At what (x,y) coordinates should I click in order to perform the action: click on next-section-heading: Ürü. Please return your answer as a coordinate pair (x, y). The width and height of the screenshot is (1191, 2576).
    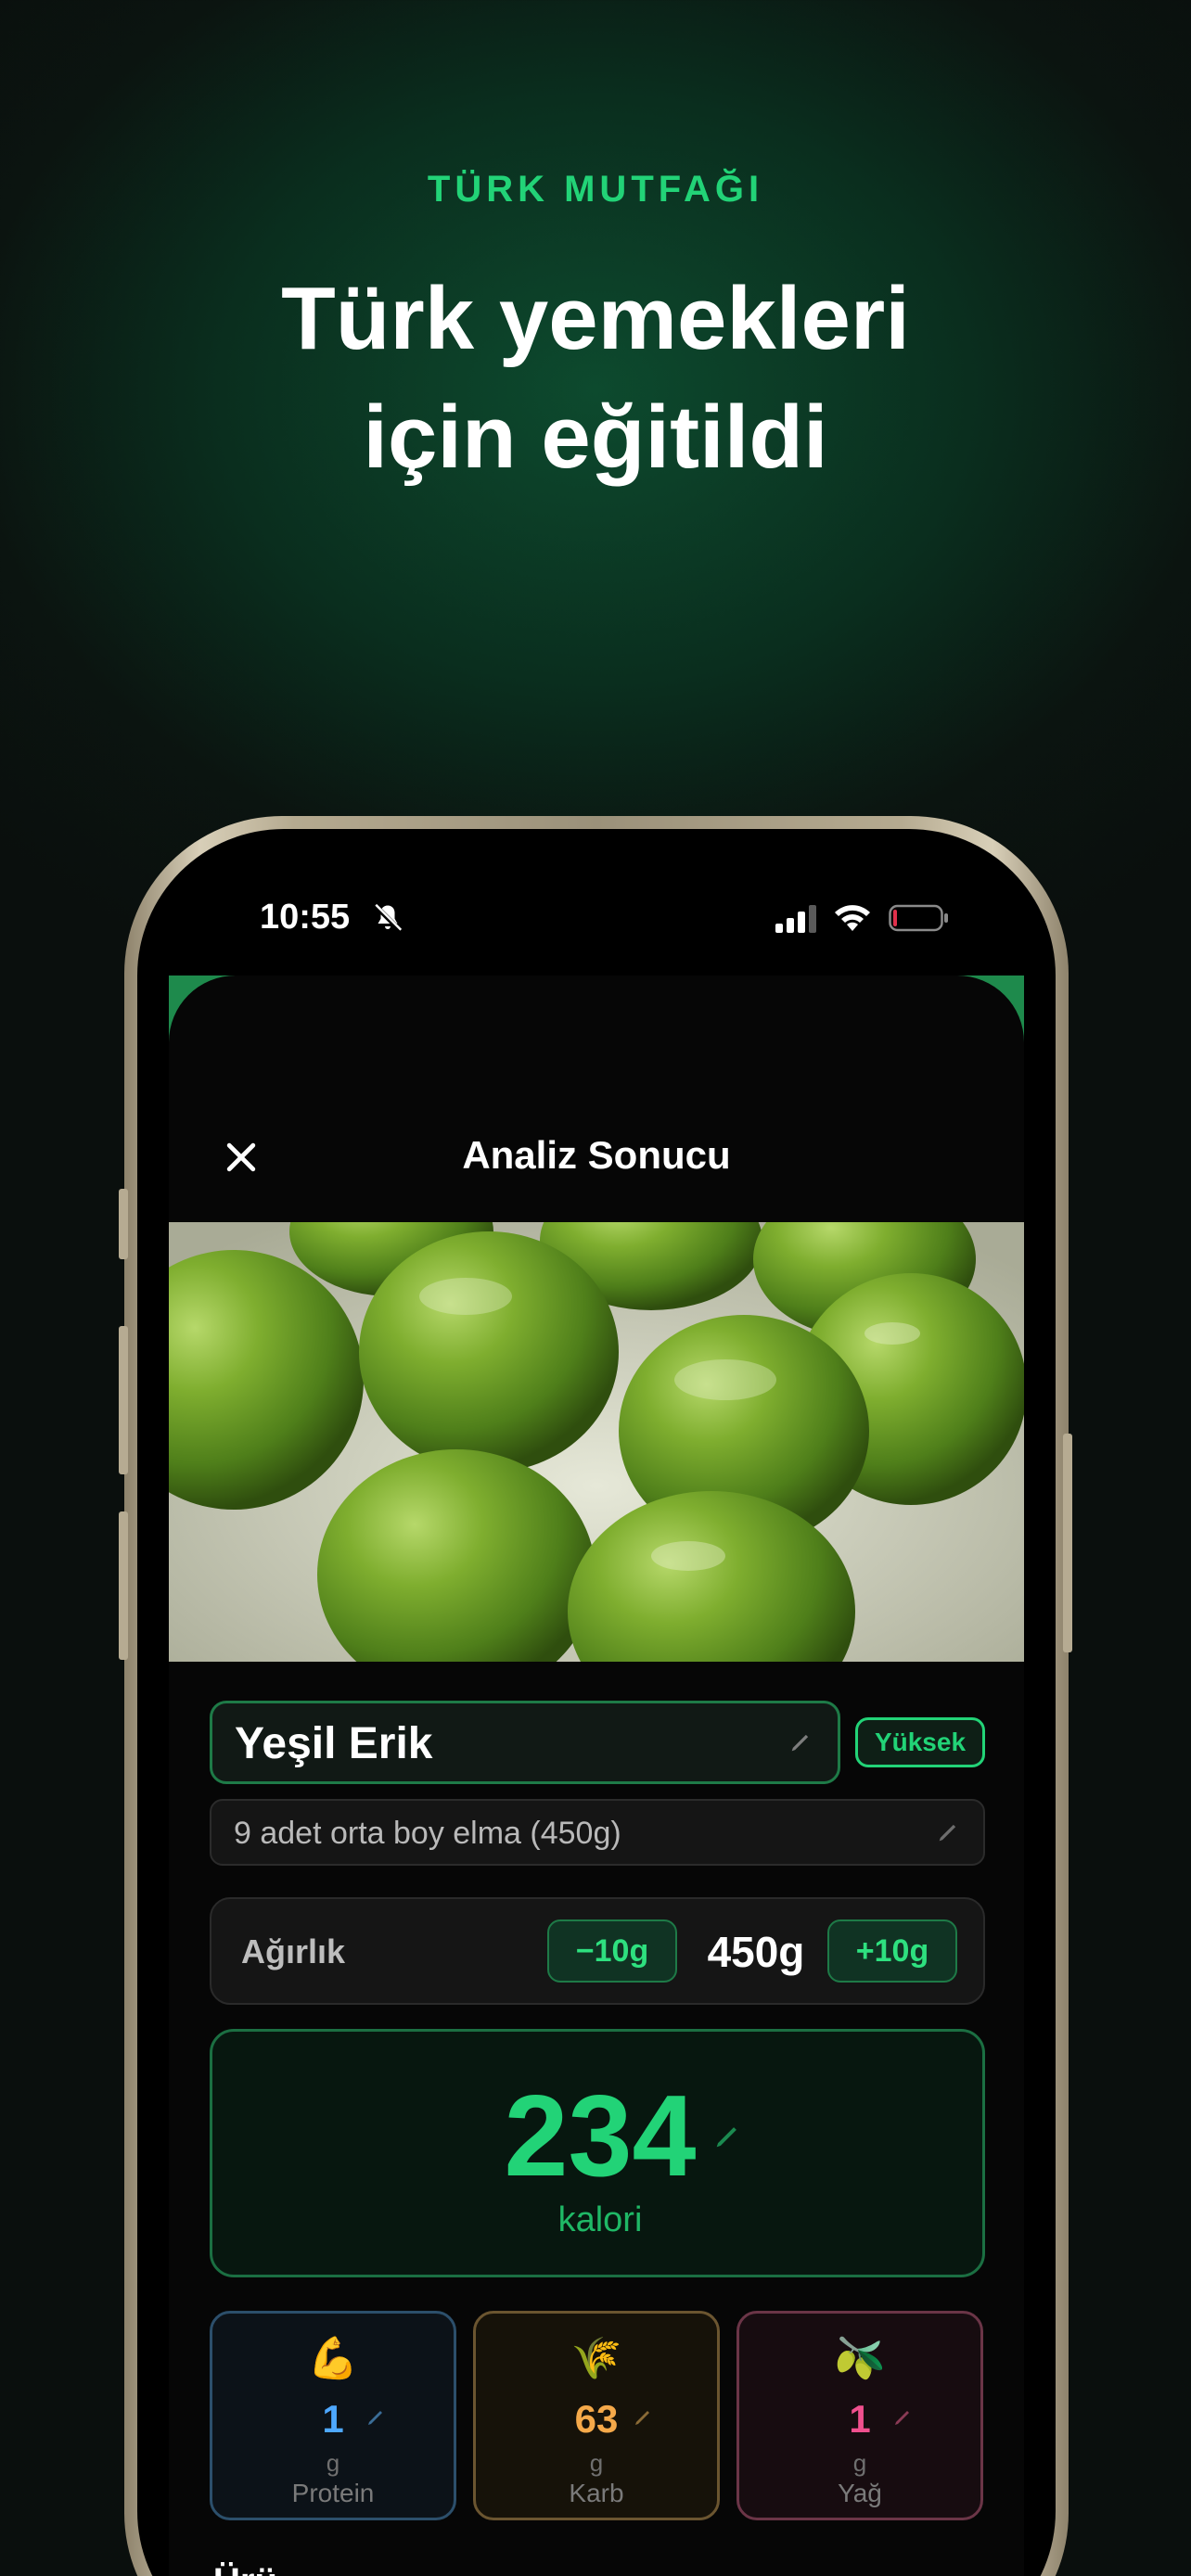
    Looking at the image, I should click on (245, 2568).